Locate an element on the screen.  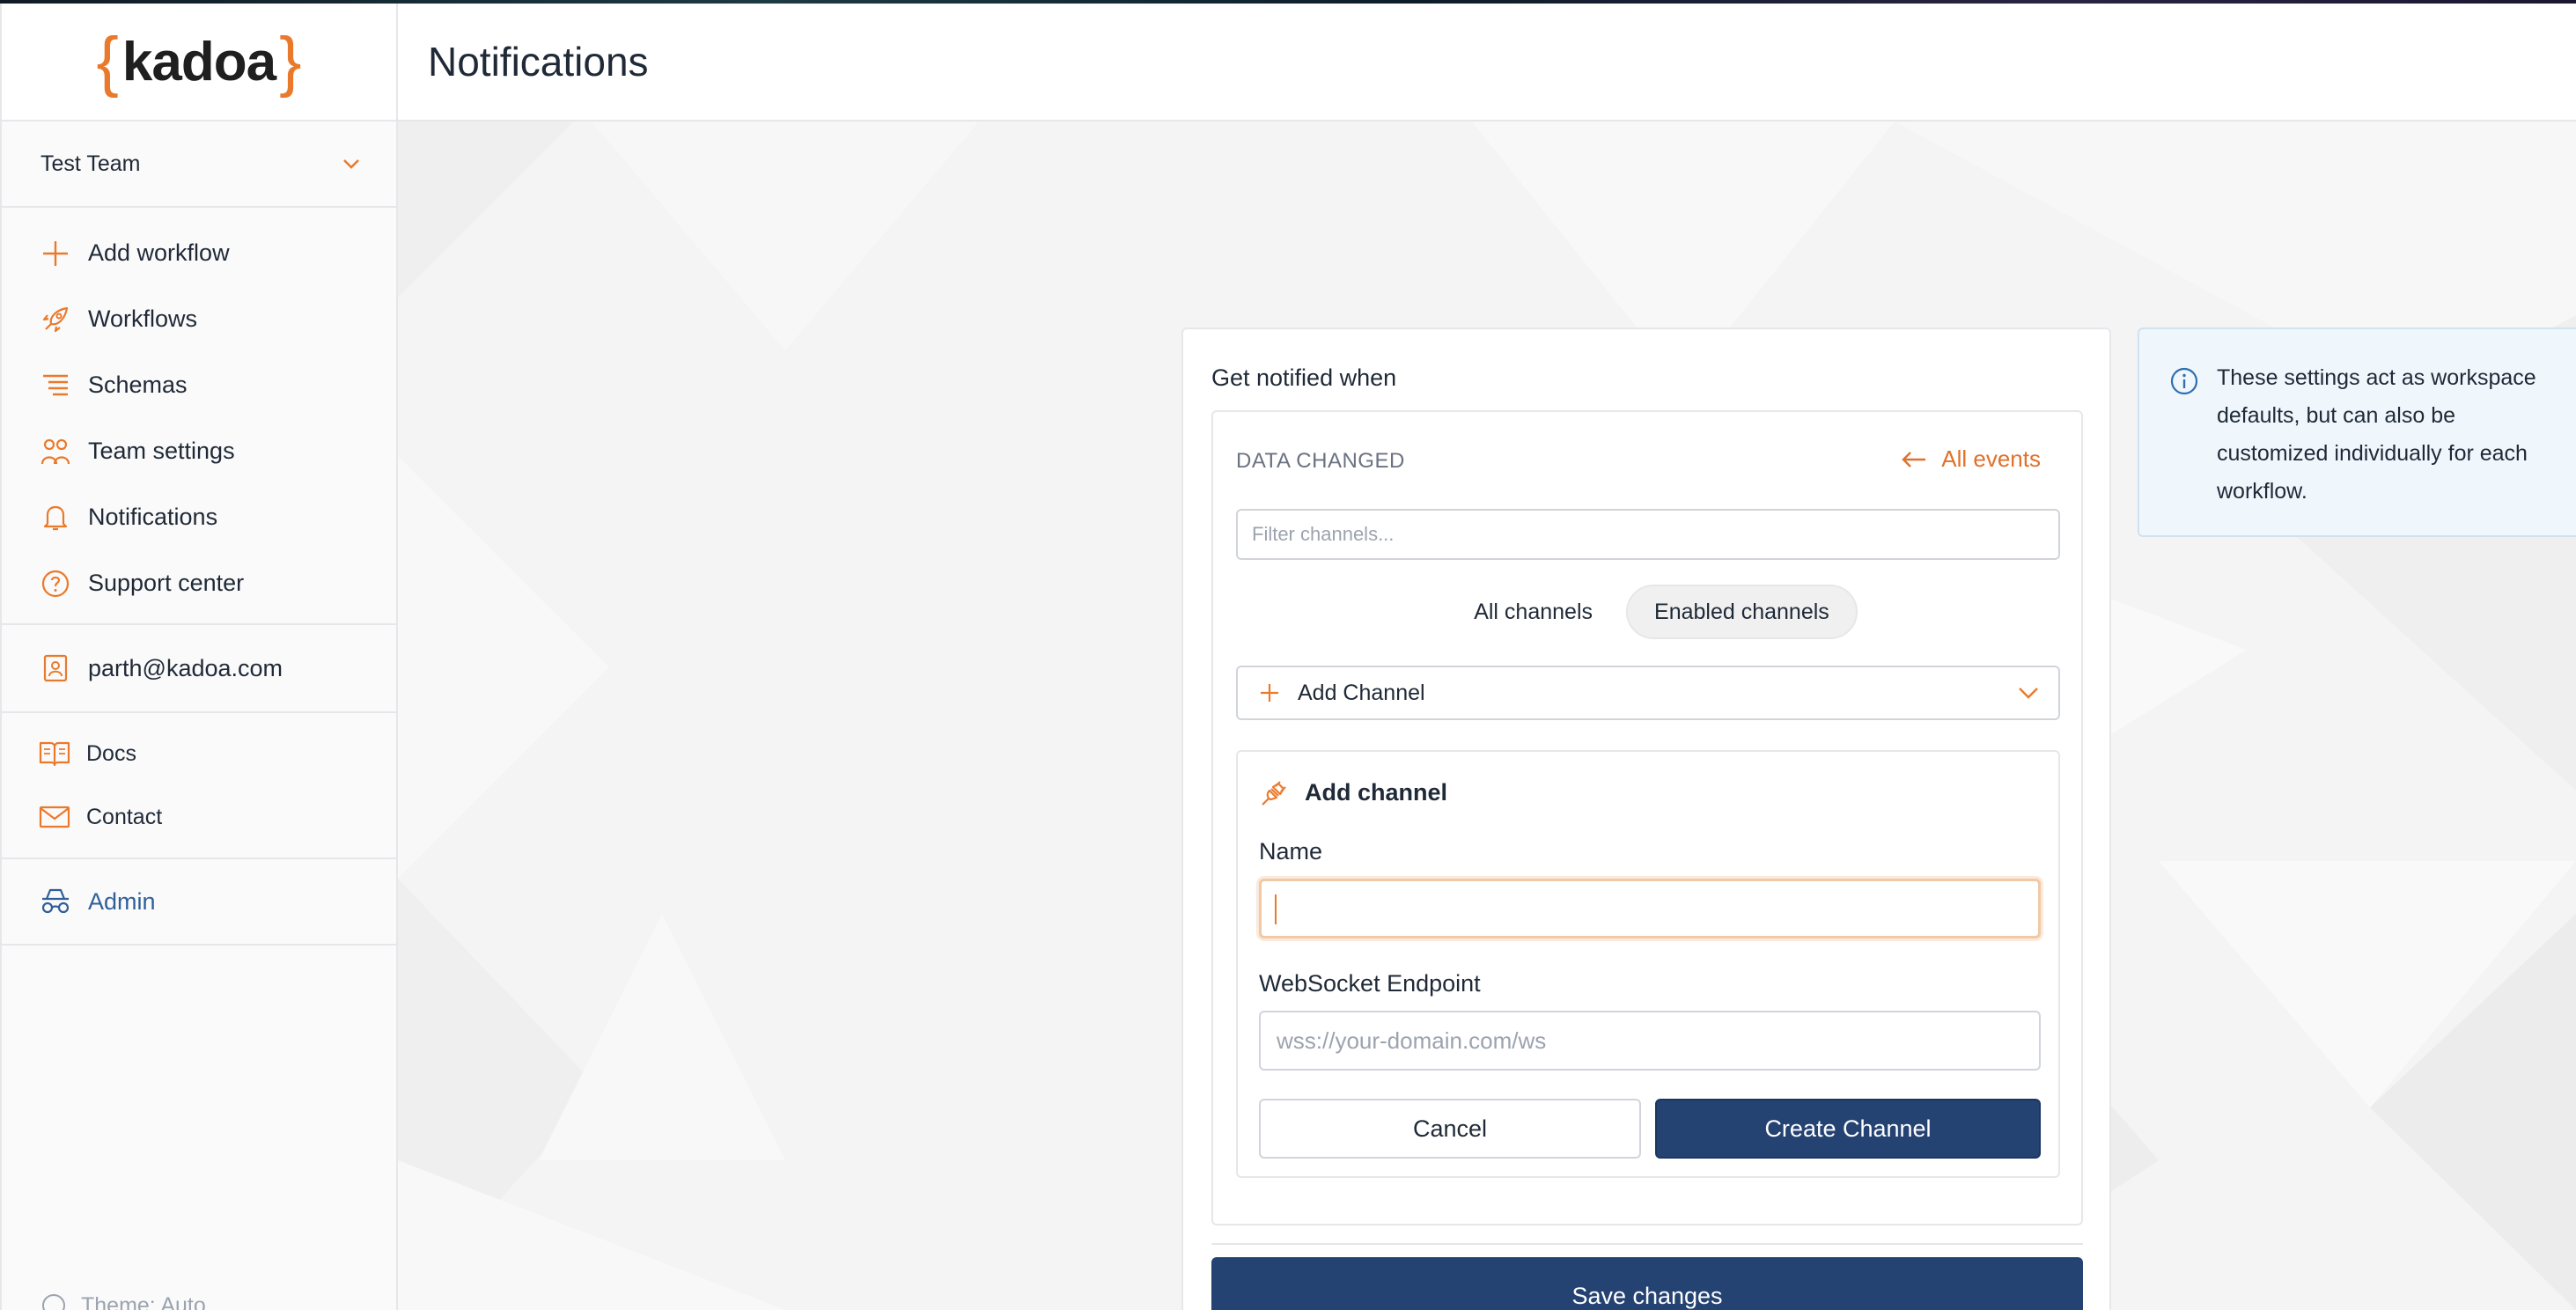
tab-enabled-channels: Enabled channels is located at coordinates (1742, 612).